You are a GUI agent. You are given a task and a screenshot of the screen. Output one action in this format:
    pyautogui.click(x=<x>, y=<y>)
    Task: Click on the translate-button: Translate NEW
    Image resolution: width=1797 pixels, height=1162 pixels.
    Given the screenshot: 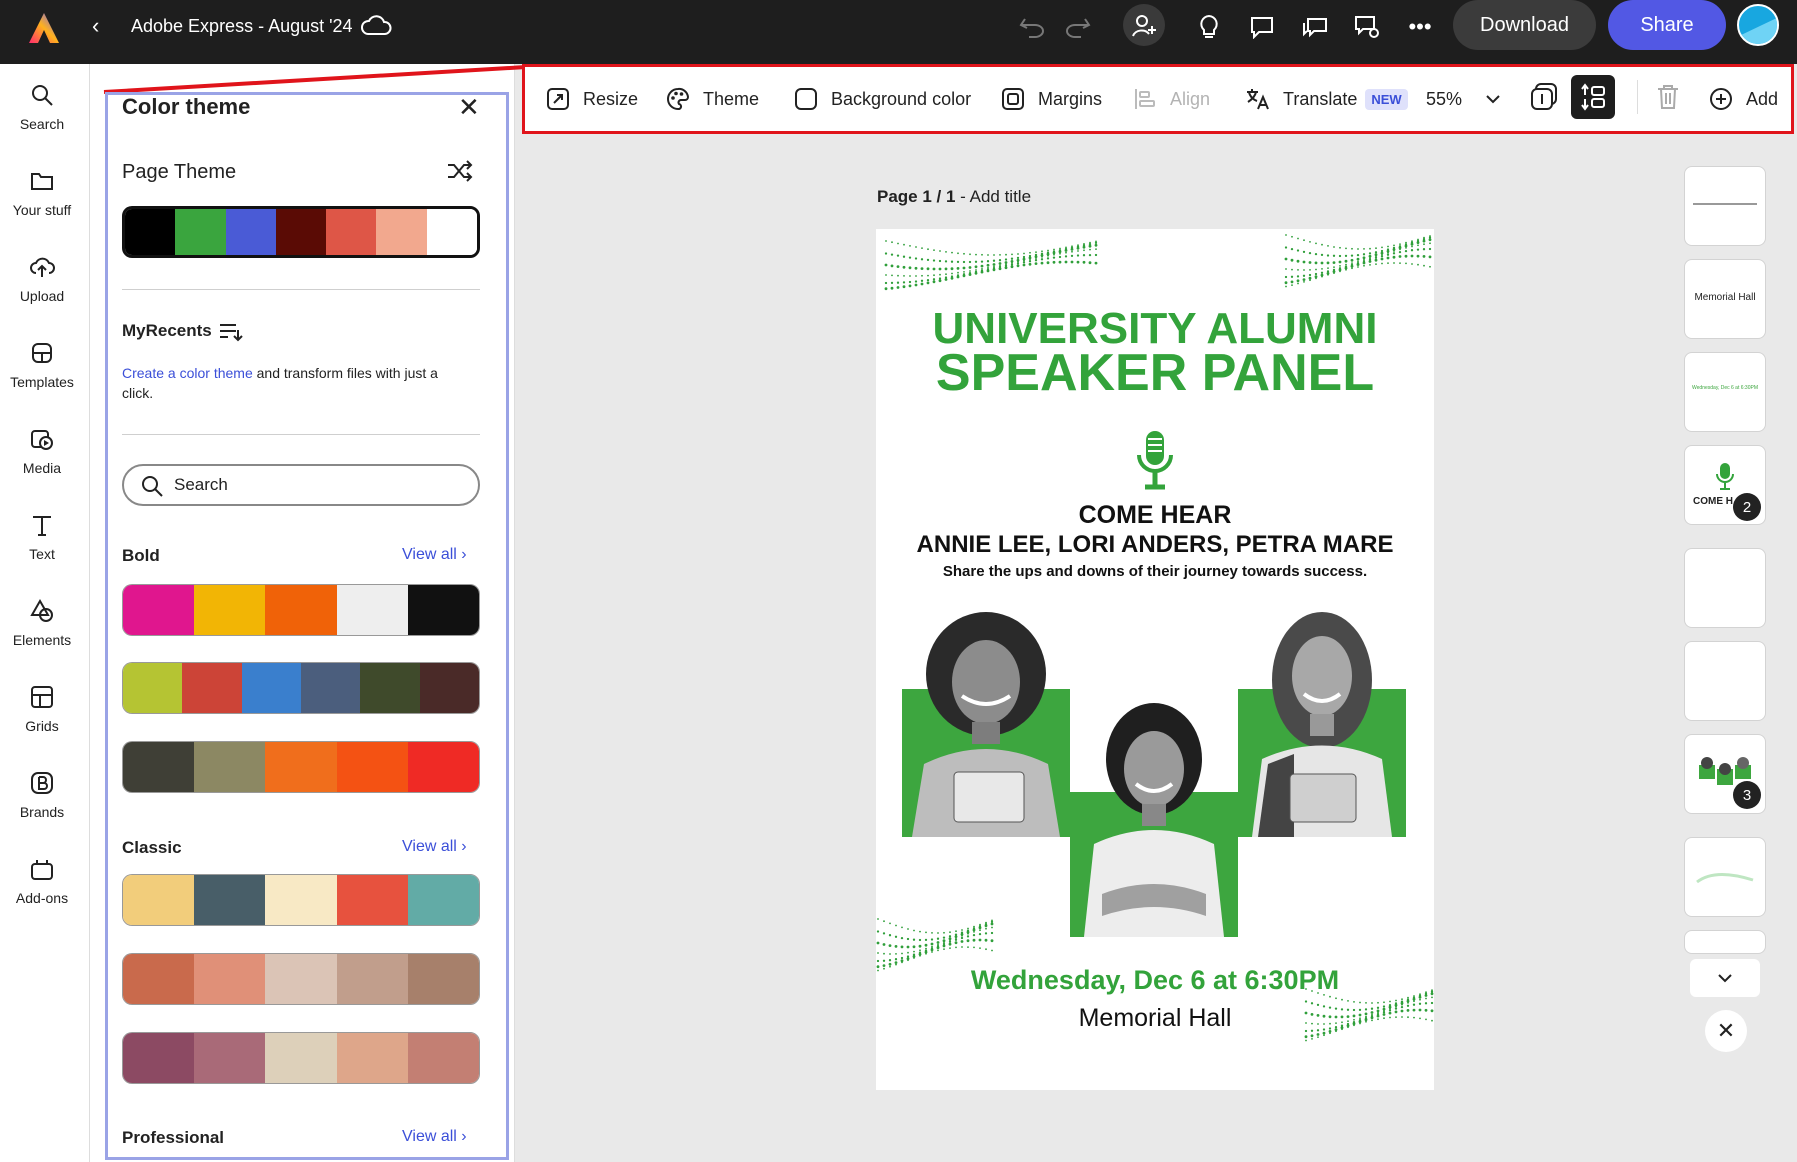 What is the action you would take?
    pyautogui.click(x=1326, y=99)
    